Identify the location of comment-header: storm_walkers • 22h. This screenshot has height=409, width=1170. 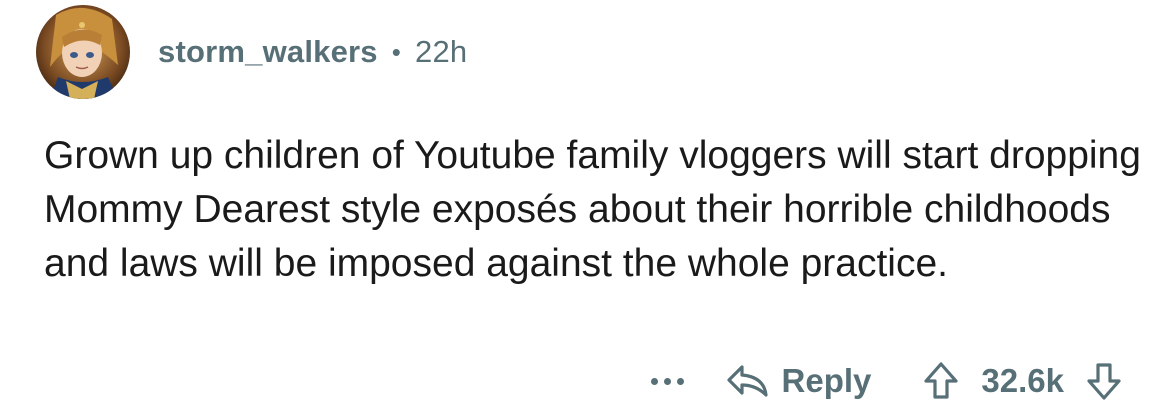
(251, 52).